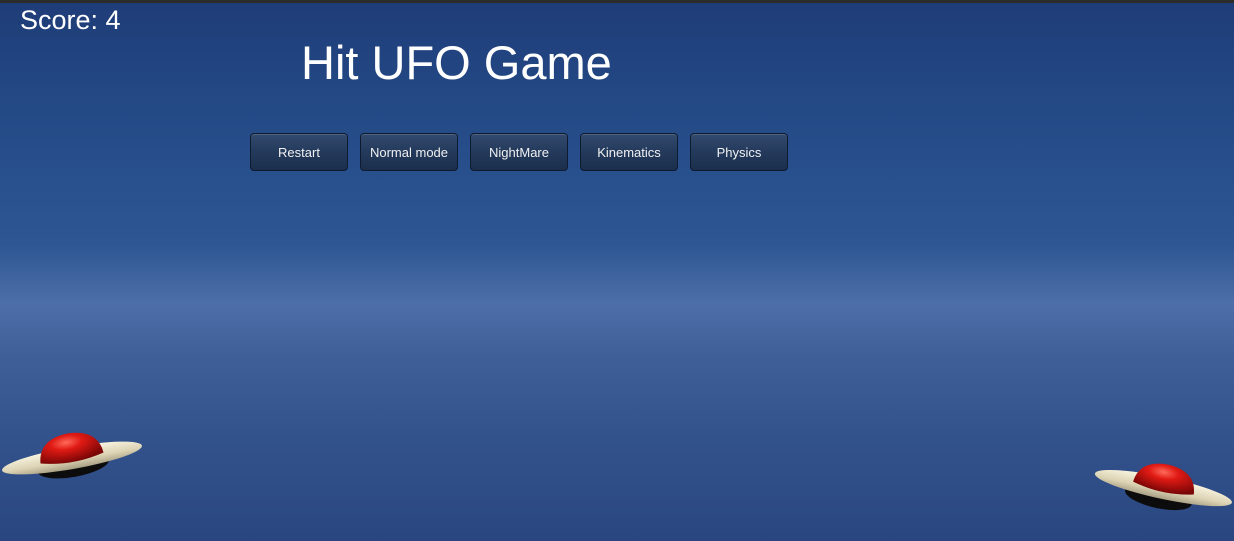  What do you see at coordinates (519, 152) in the screenshot?
I see `nightmare-button: NightMare` at bounding box center [519, 152].